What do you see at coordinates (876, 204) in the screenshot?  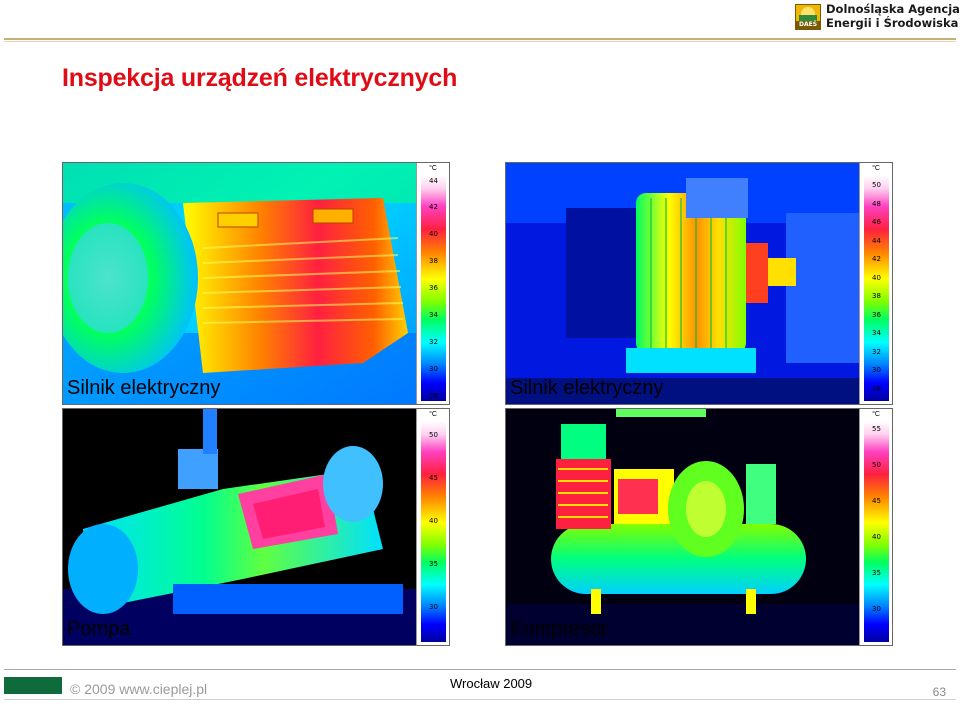 I see `scale-tick: 48` at bounding box center [876, 204].